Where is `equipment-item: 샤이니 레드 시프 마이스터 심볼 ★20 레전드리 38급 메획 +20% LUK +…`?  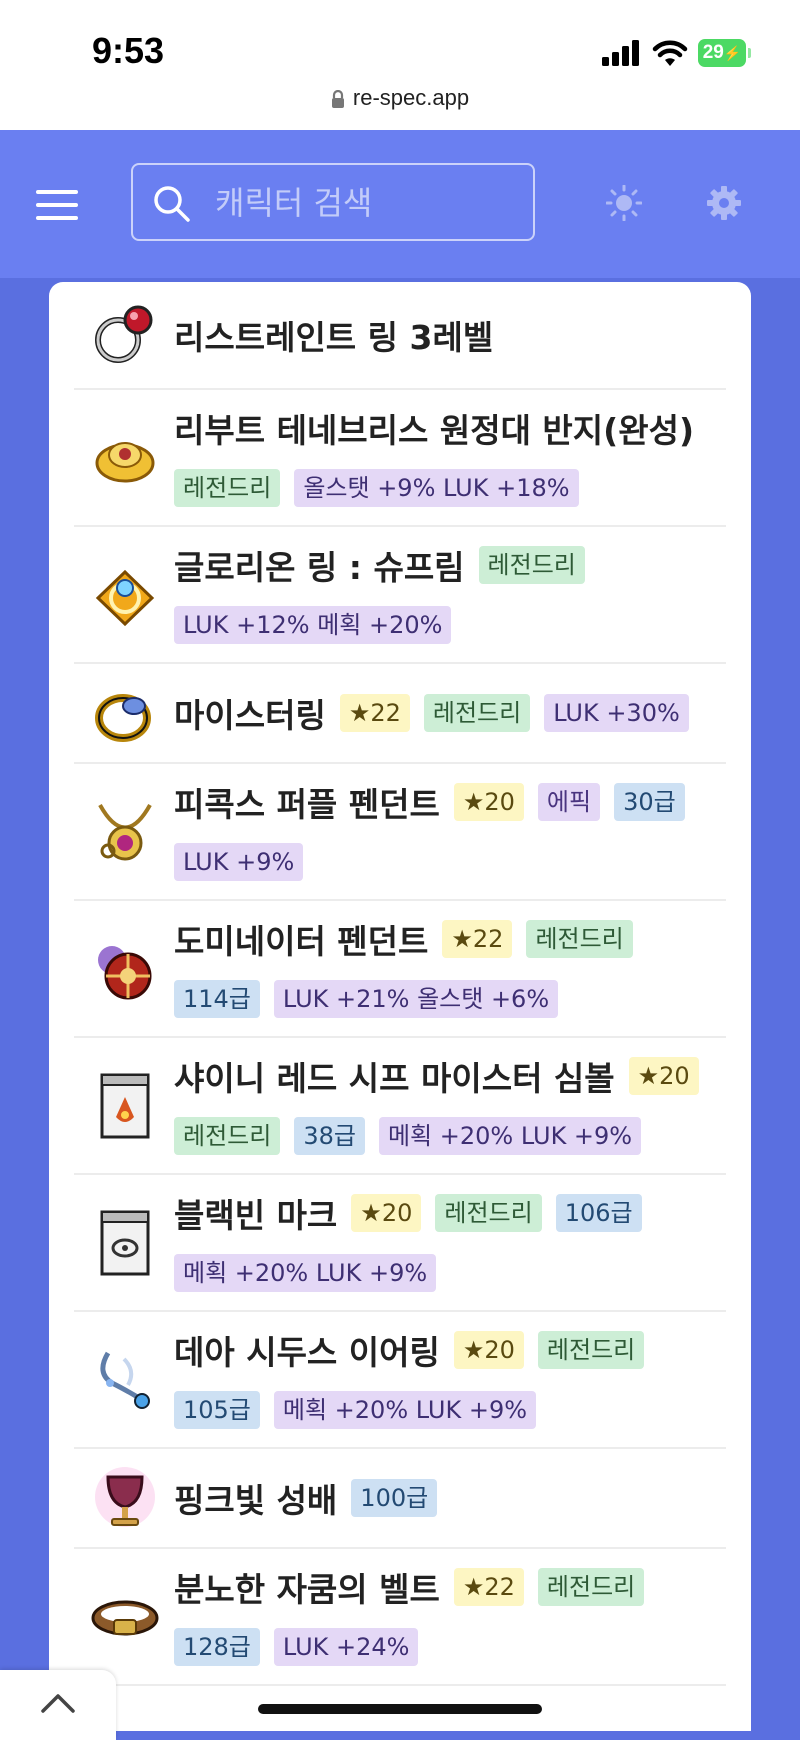 equipment-item: 샤이니 레드 시프 마이스터 심볼 ★20 레전드리 38급 메획 +20% LUK +… is located at coordinates (400, 1106).